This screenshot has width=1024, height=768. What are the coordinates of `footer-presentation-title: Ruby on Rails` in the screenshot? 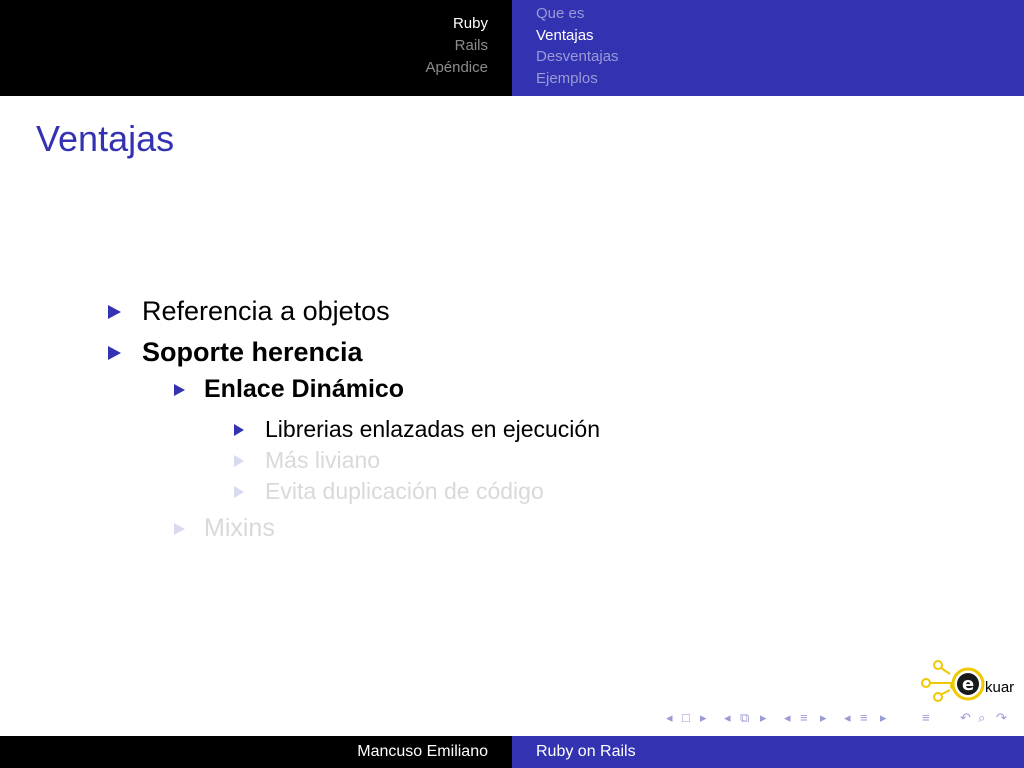 It's located at (586, 751).